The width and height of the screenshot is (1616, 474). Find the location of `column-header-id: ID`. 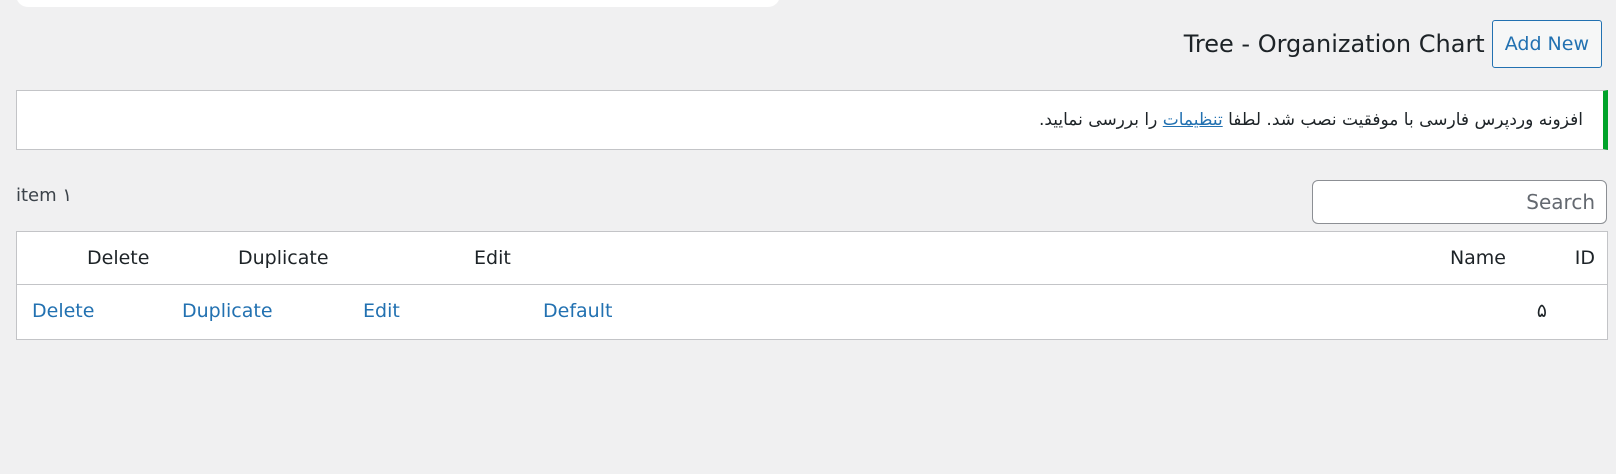

column-header-id: ID is located at coordinates (1585, 258).